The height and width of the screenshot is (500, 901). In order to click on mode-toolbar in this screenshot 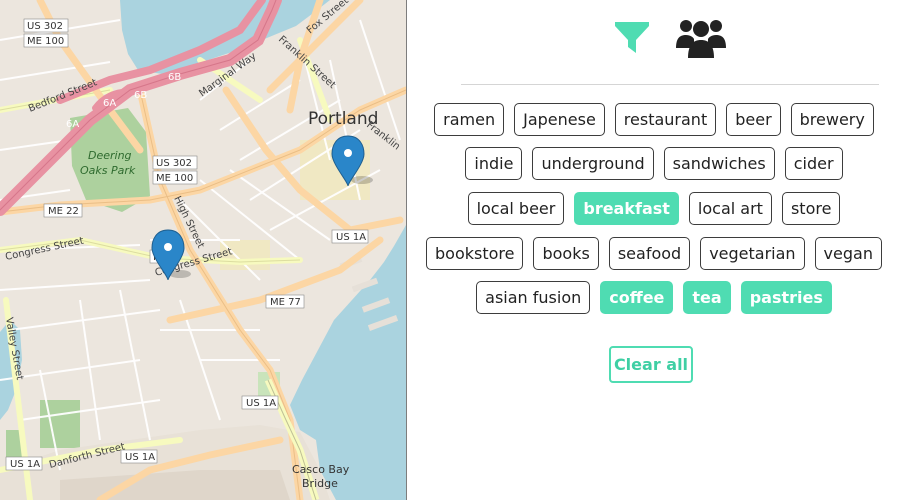, I will do `click(654, 40)`.